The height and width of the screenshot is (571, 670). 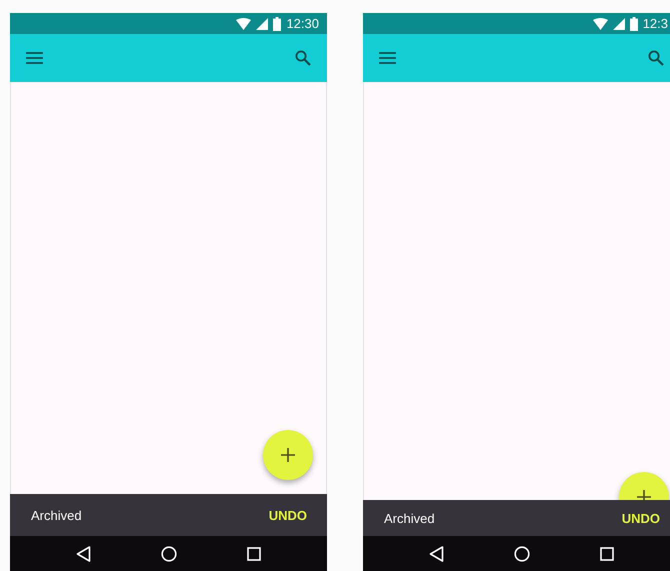 What do you see at coordinates (302, 23) in the screenshot?
I see `status-time: 12:30` at bounding box center [302, 23].